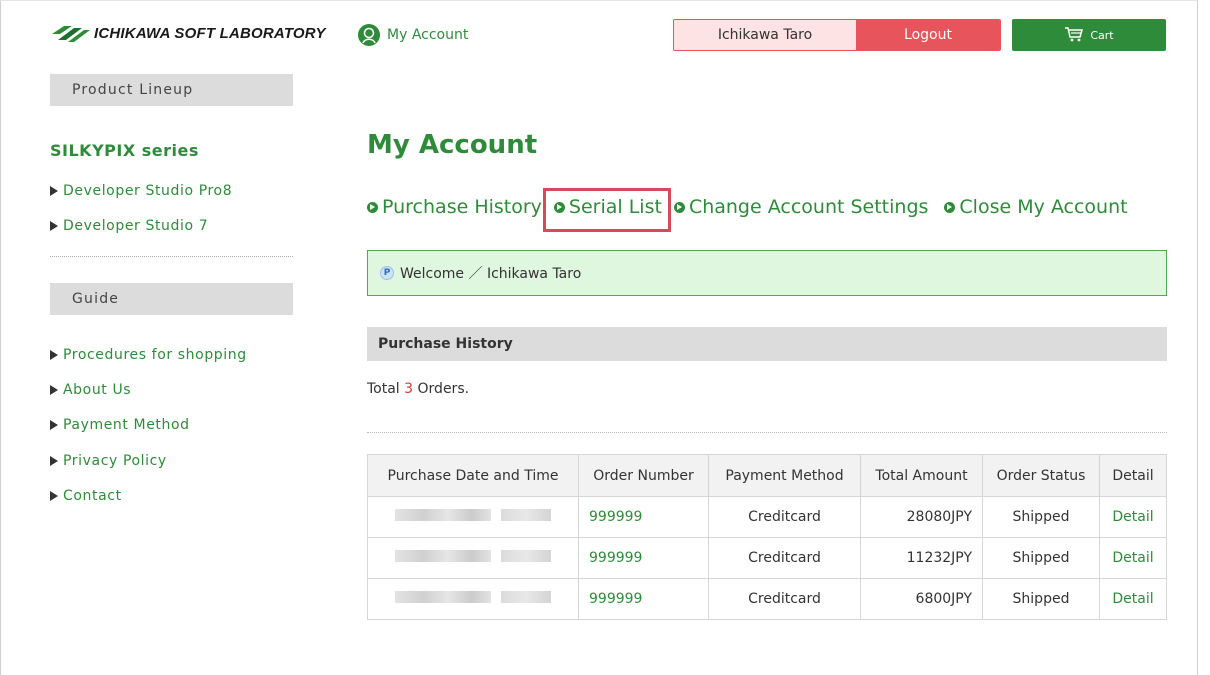  What do you see at coordinates (148, 191) in the screenshot?
I see `sidebar-product-label: Developer Studio Pro8` at bounding box center [148, 191].